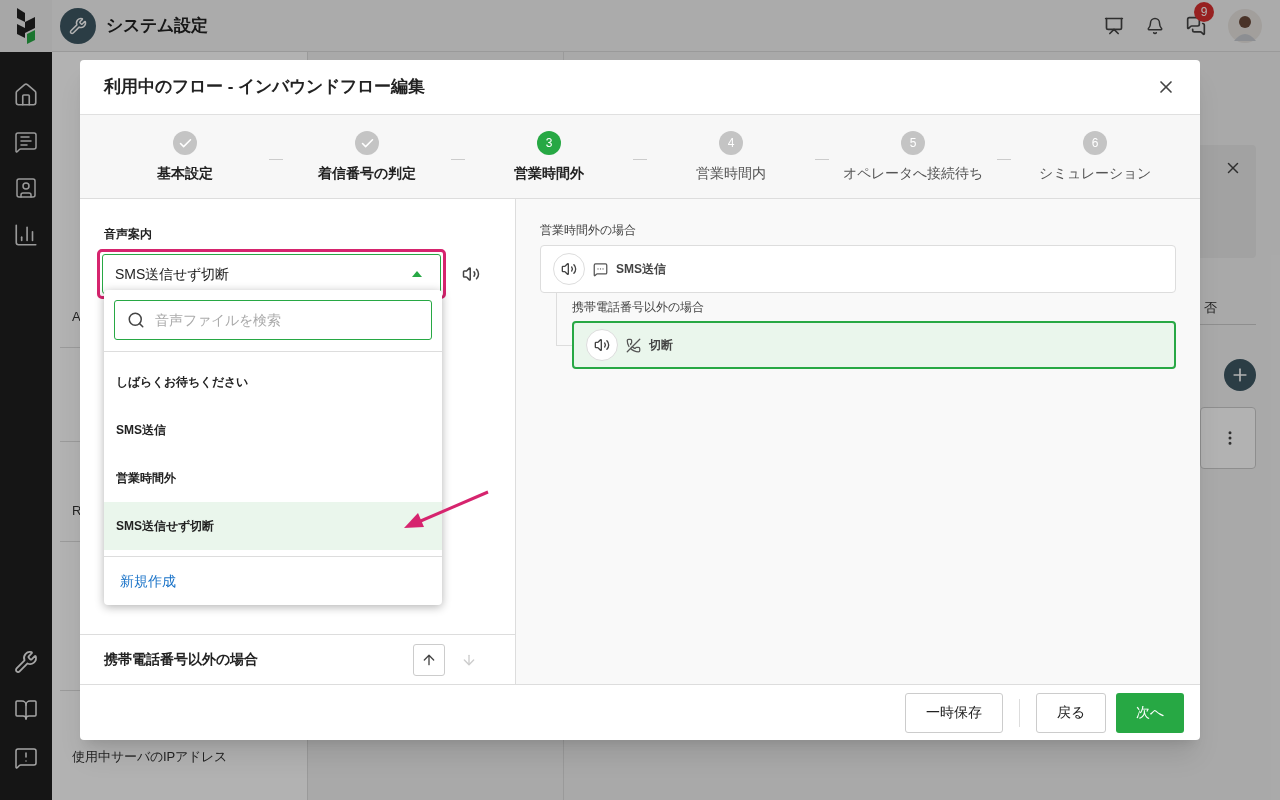  I want to click on dropdown-option: SMS送信, so click(273, 430).